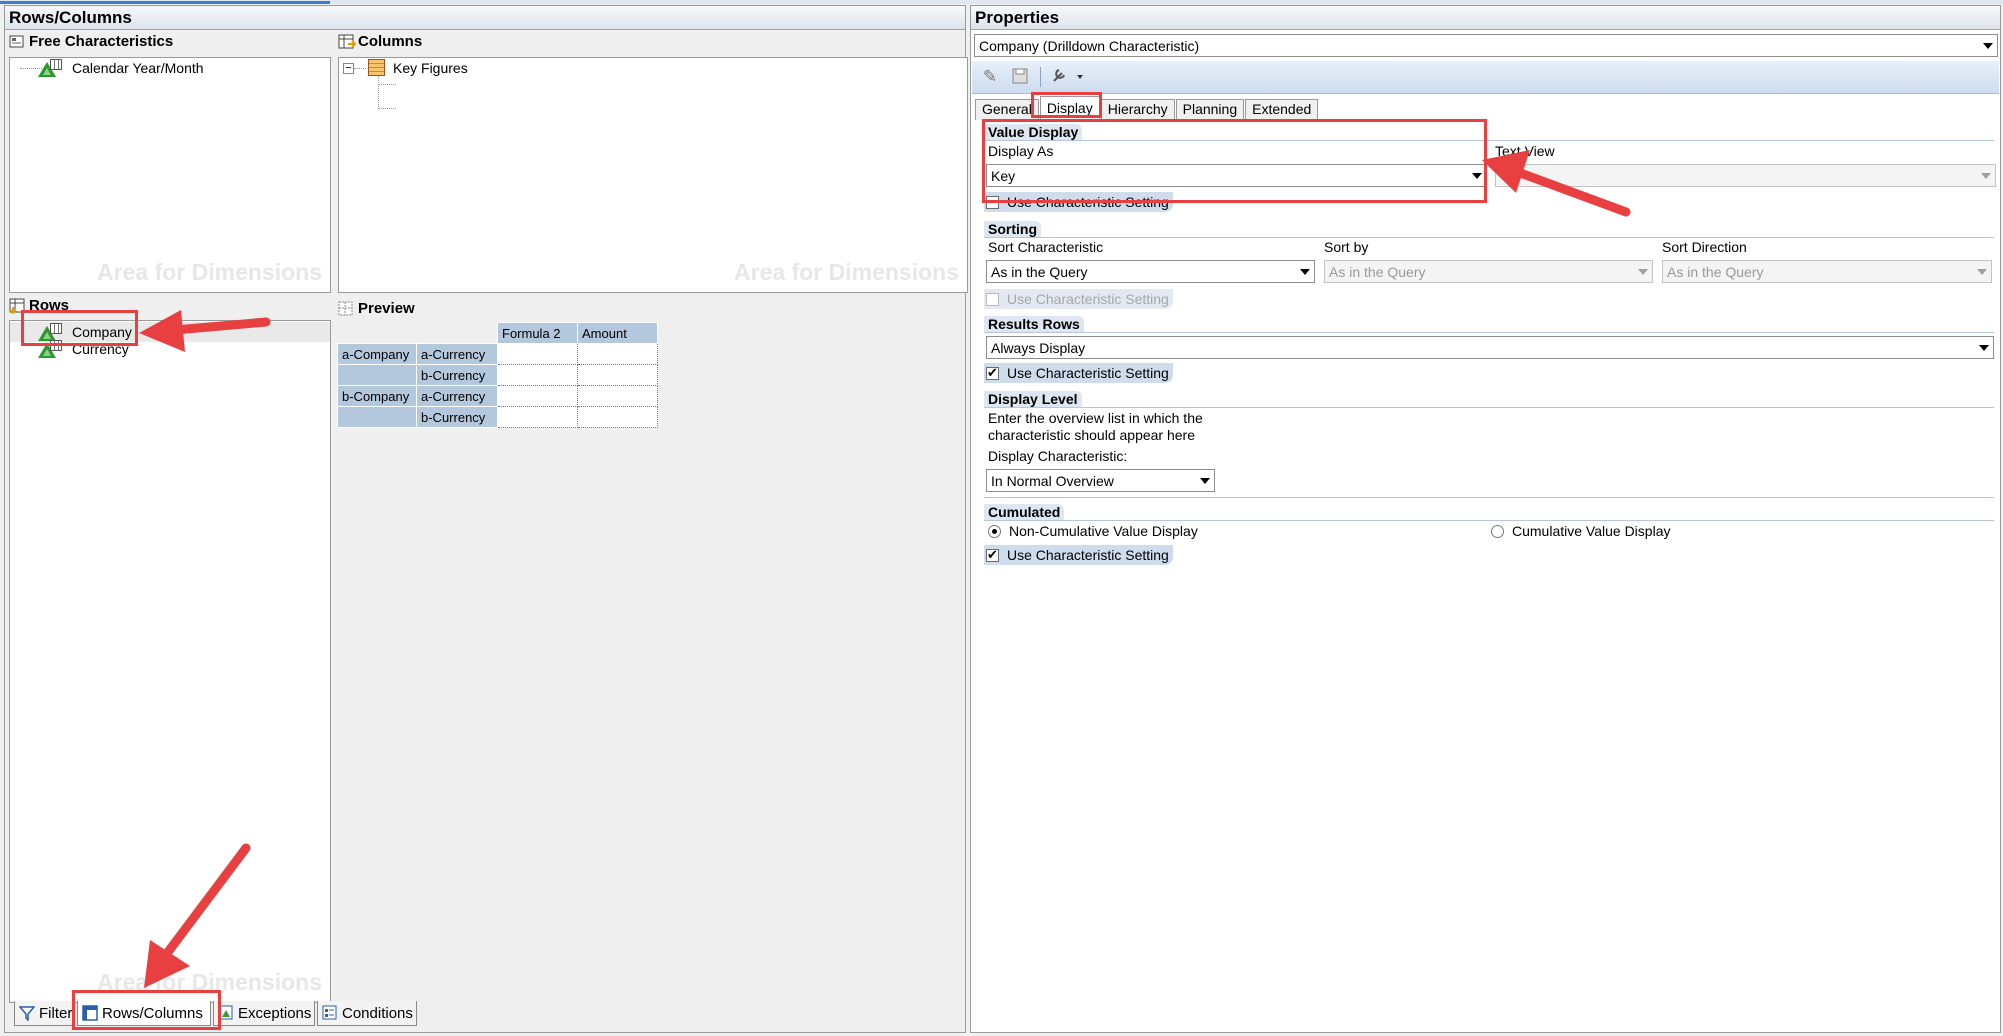 This screenshot has height=1036, width=2003. I want to click on sort-characteristic-label: Sort Characteristic, so click(1046, 247).